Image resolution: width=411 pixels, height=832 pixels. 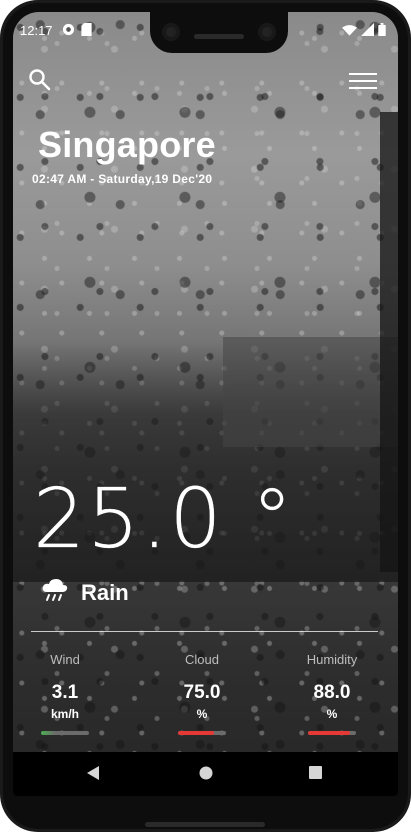 I want to click on hamburger-menu-icon, so click(x=363, y=84).